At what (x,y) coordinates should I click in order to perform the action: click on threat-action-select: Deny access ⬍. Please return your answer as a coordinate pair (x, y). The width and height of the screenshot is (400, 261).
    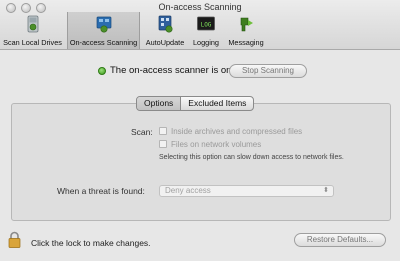
    Looking at the image, I should click on (246, 191).